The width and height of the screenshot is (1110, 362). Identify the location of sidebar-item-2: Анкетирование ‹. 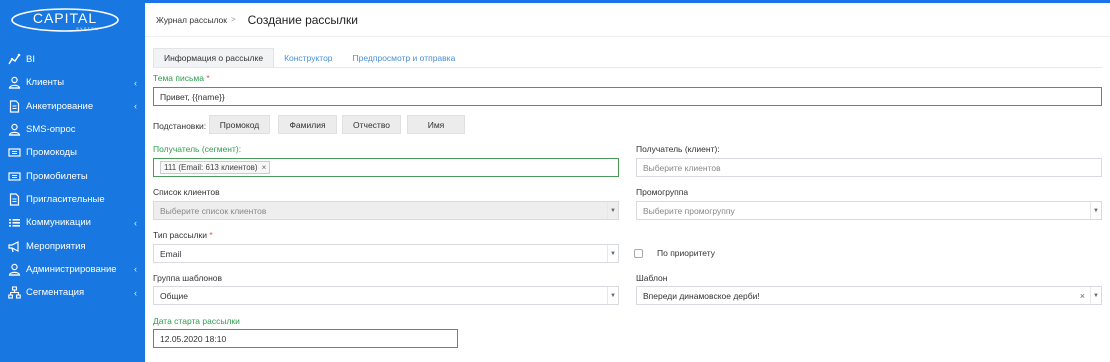
(72, 106).